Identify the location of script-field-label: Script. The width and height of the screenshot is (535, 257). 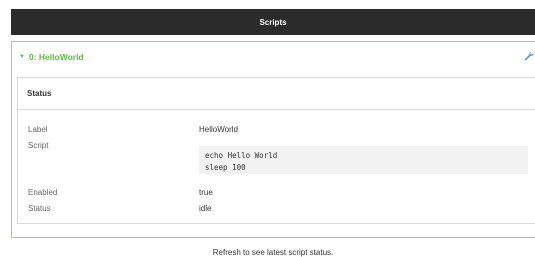
(38, 145).